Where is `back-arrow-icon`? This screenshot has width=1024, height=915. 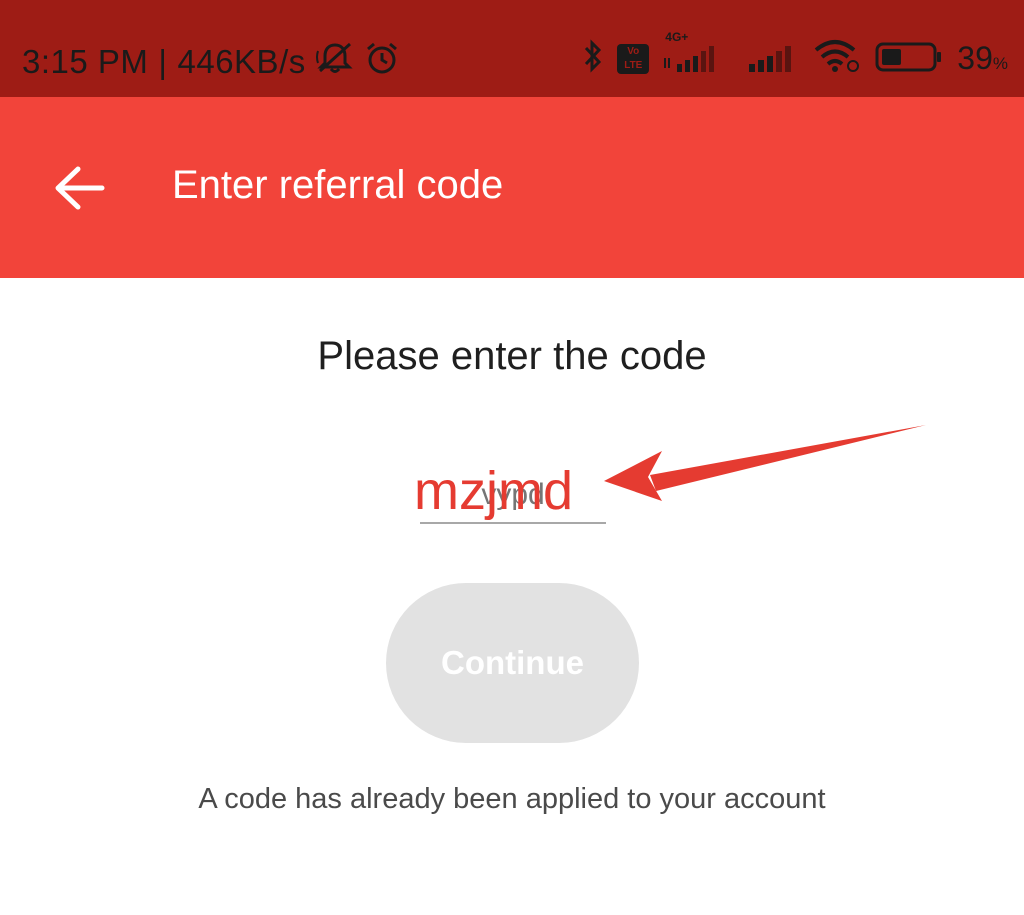 back-arrow-icon is located at coordinates (80, 188).